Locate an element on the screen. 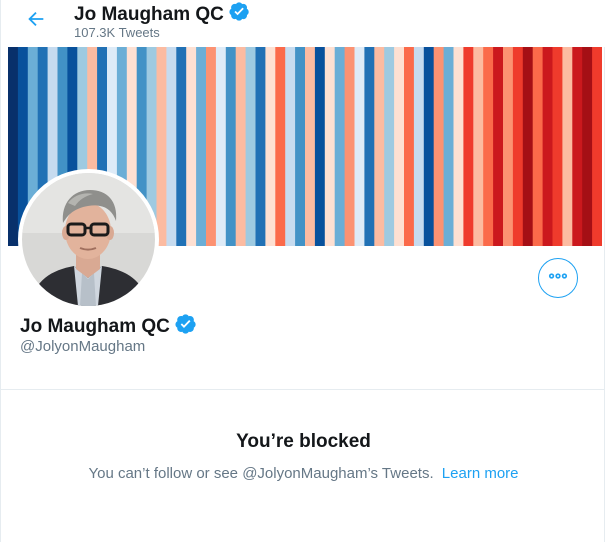  more-options-button is located at coordinates (558, 278).